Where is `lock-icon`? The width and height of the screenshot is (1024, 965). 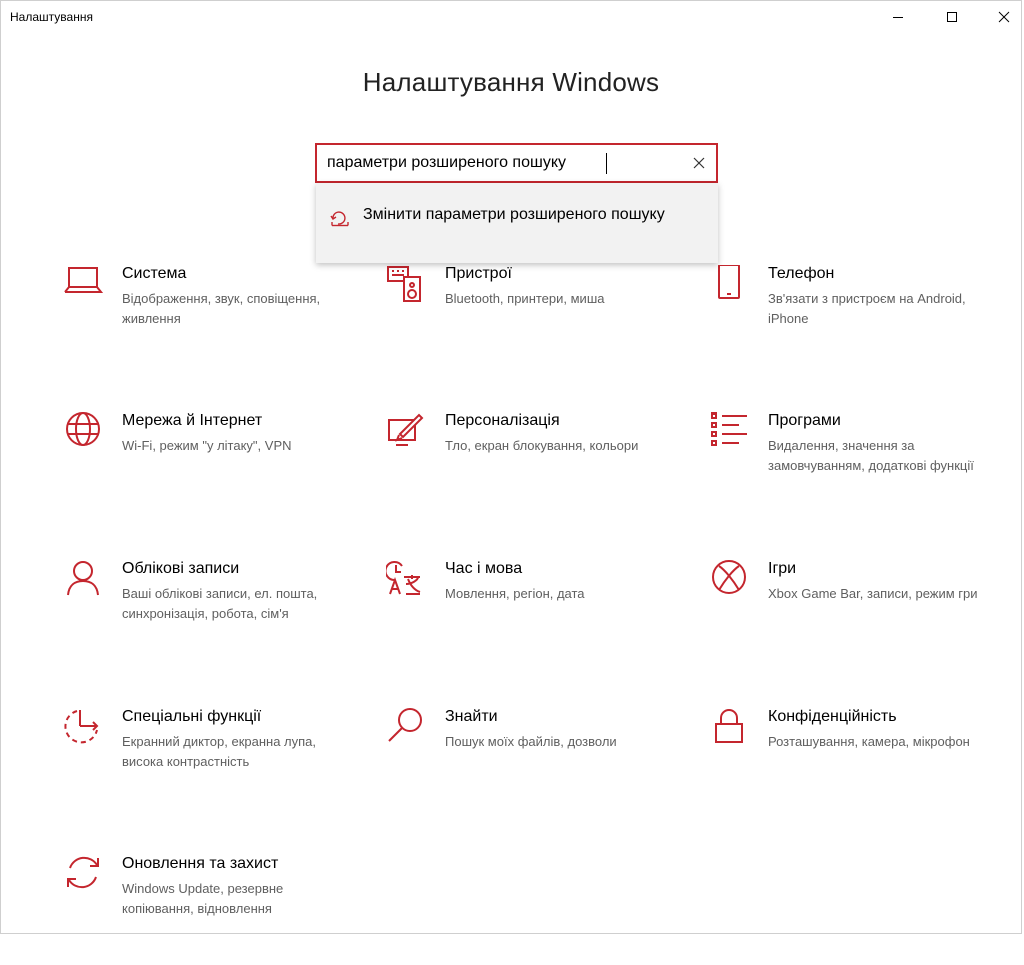
lock-icon is located at coordinates (729, 730).